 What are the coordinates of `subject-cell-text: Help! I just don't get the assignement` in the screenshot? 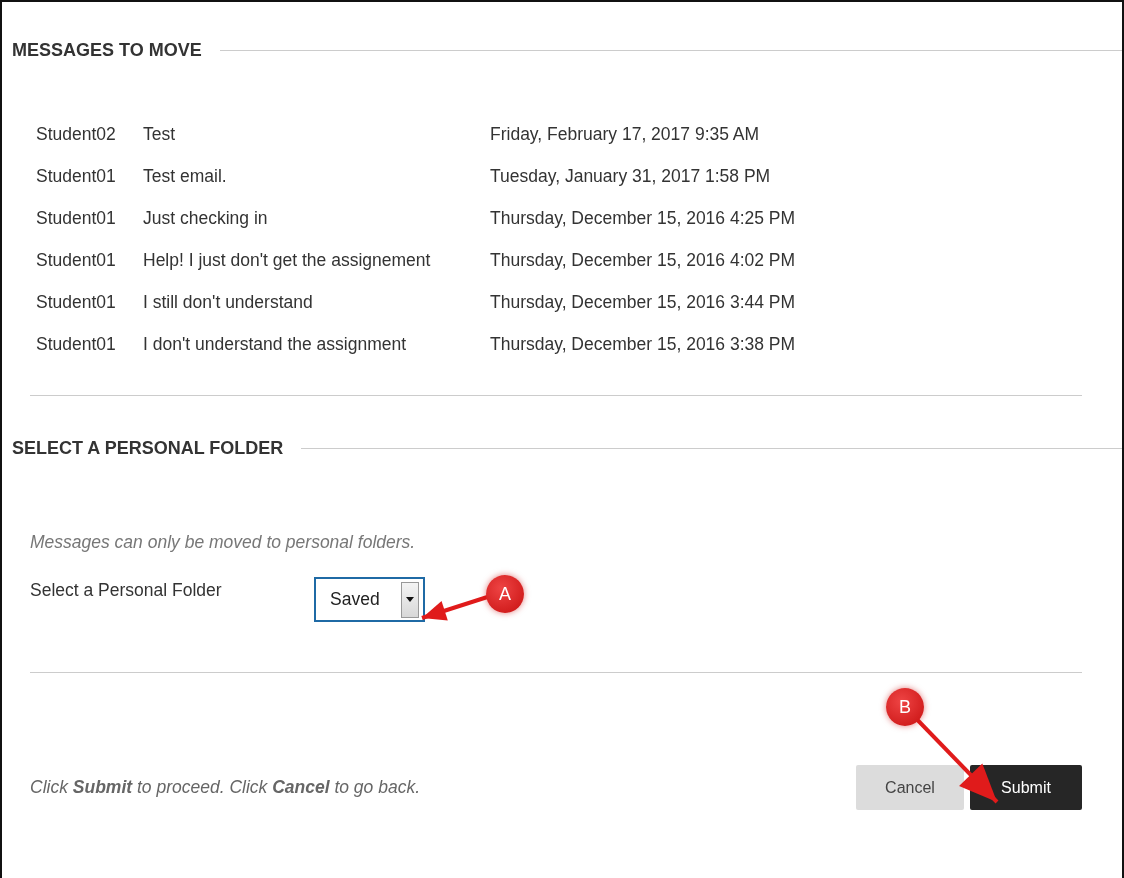 It's located at (287, 260).